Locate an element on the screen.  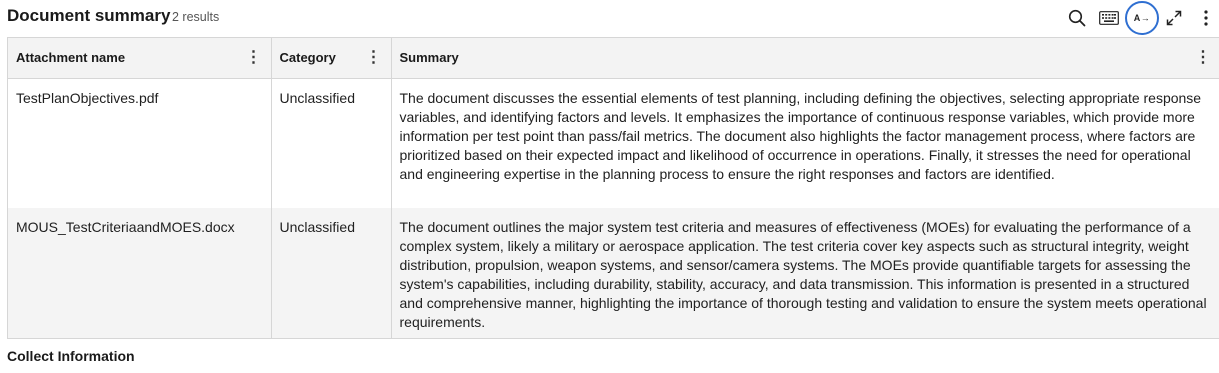
column-header-label: Summary is located at coordinates (429, 58).